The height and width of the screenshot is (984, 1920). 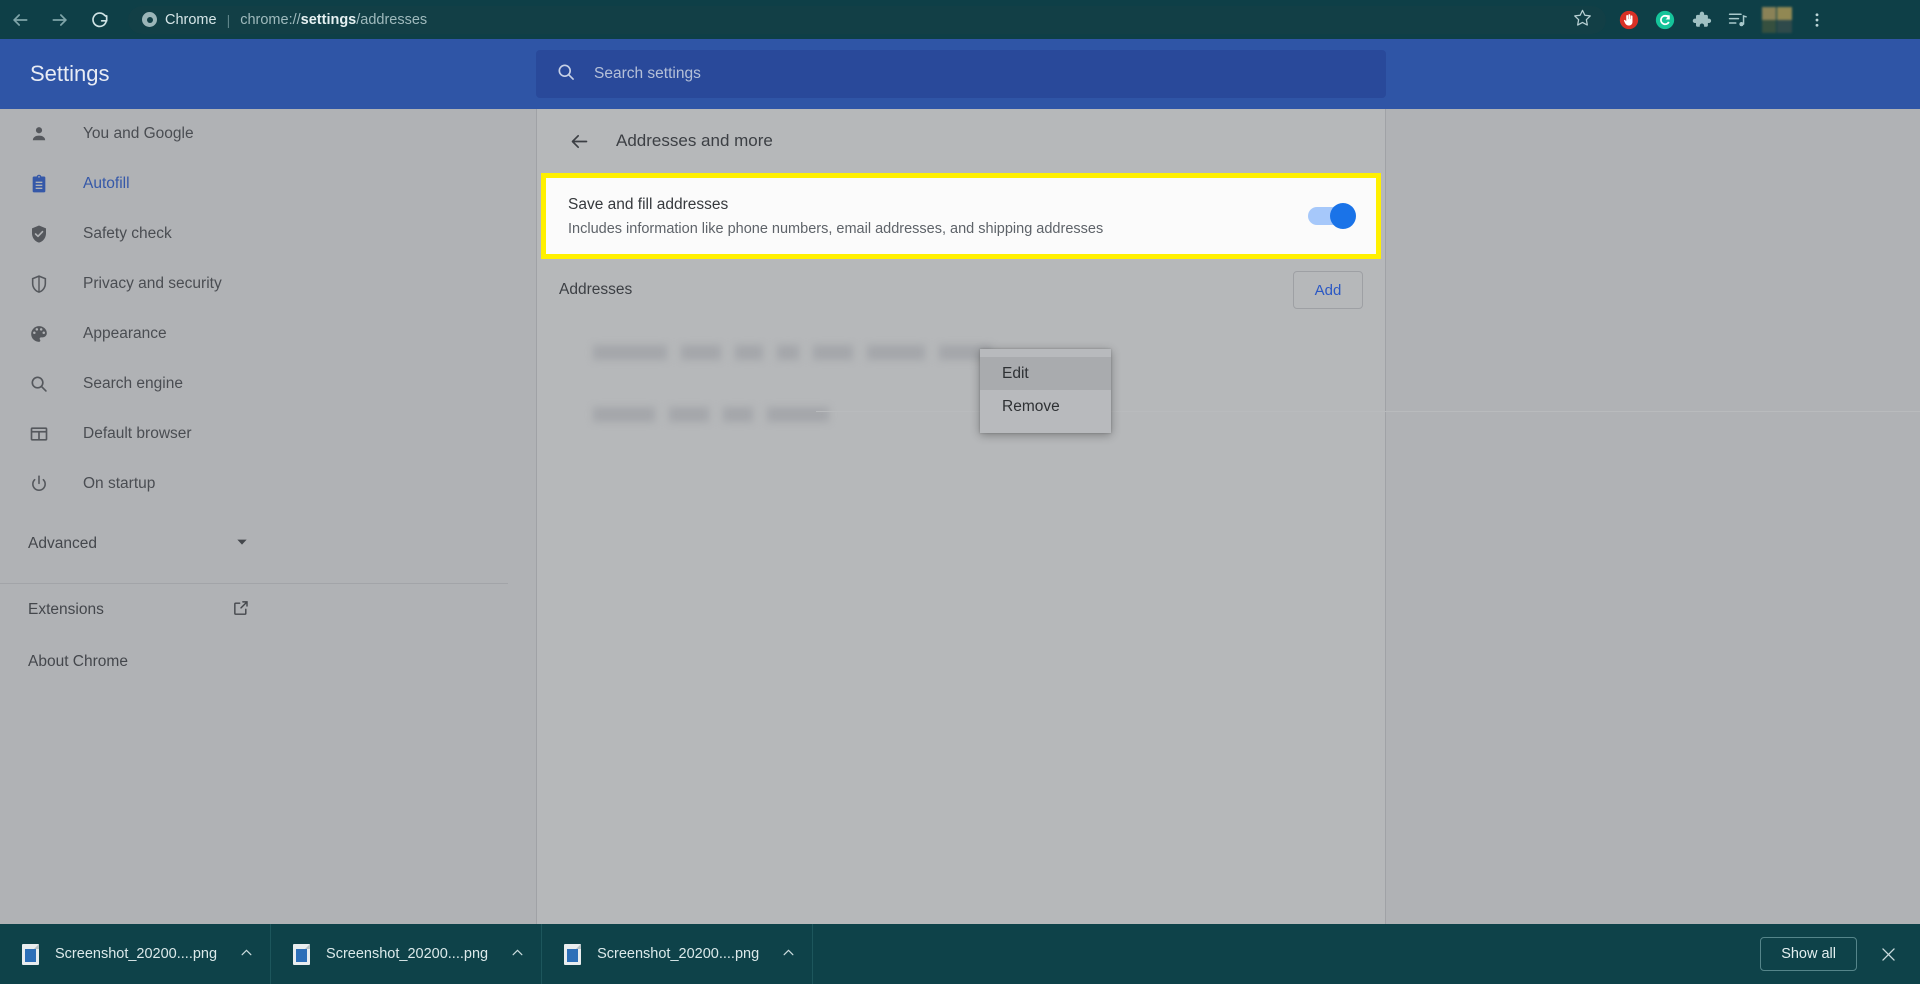 What do you see at coordinates (241, 610) in the screenshot?
I see `external-link-icon` at bounding box center [241, 610].